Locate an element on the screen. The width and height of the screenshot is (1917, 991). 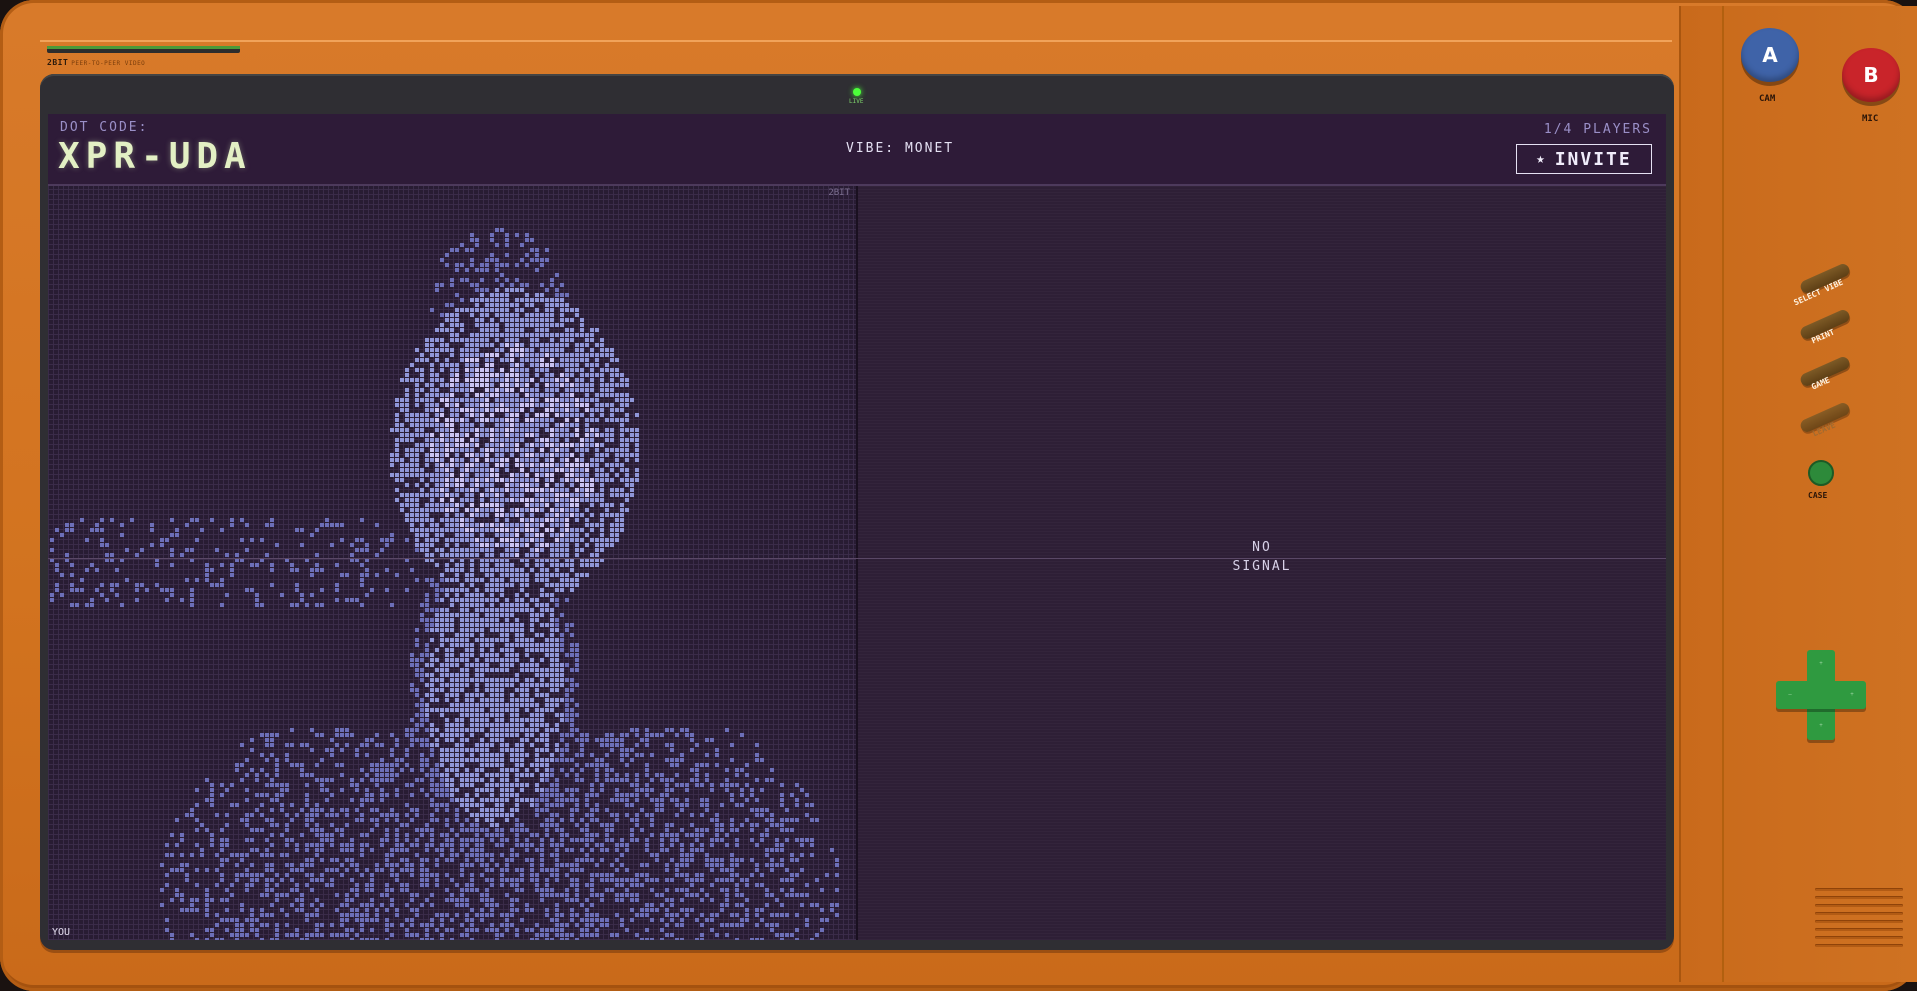
top-rule is located at coordinates (856, 41).